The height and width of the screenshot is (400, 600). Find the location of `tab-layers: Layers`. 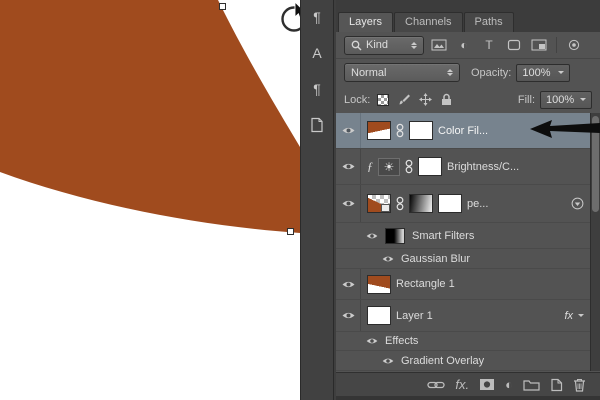

tab-layers: Layers is located at coordinates (366, 22).